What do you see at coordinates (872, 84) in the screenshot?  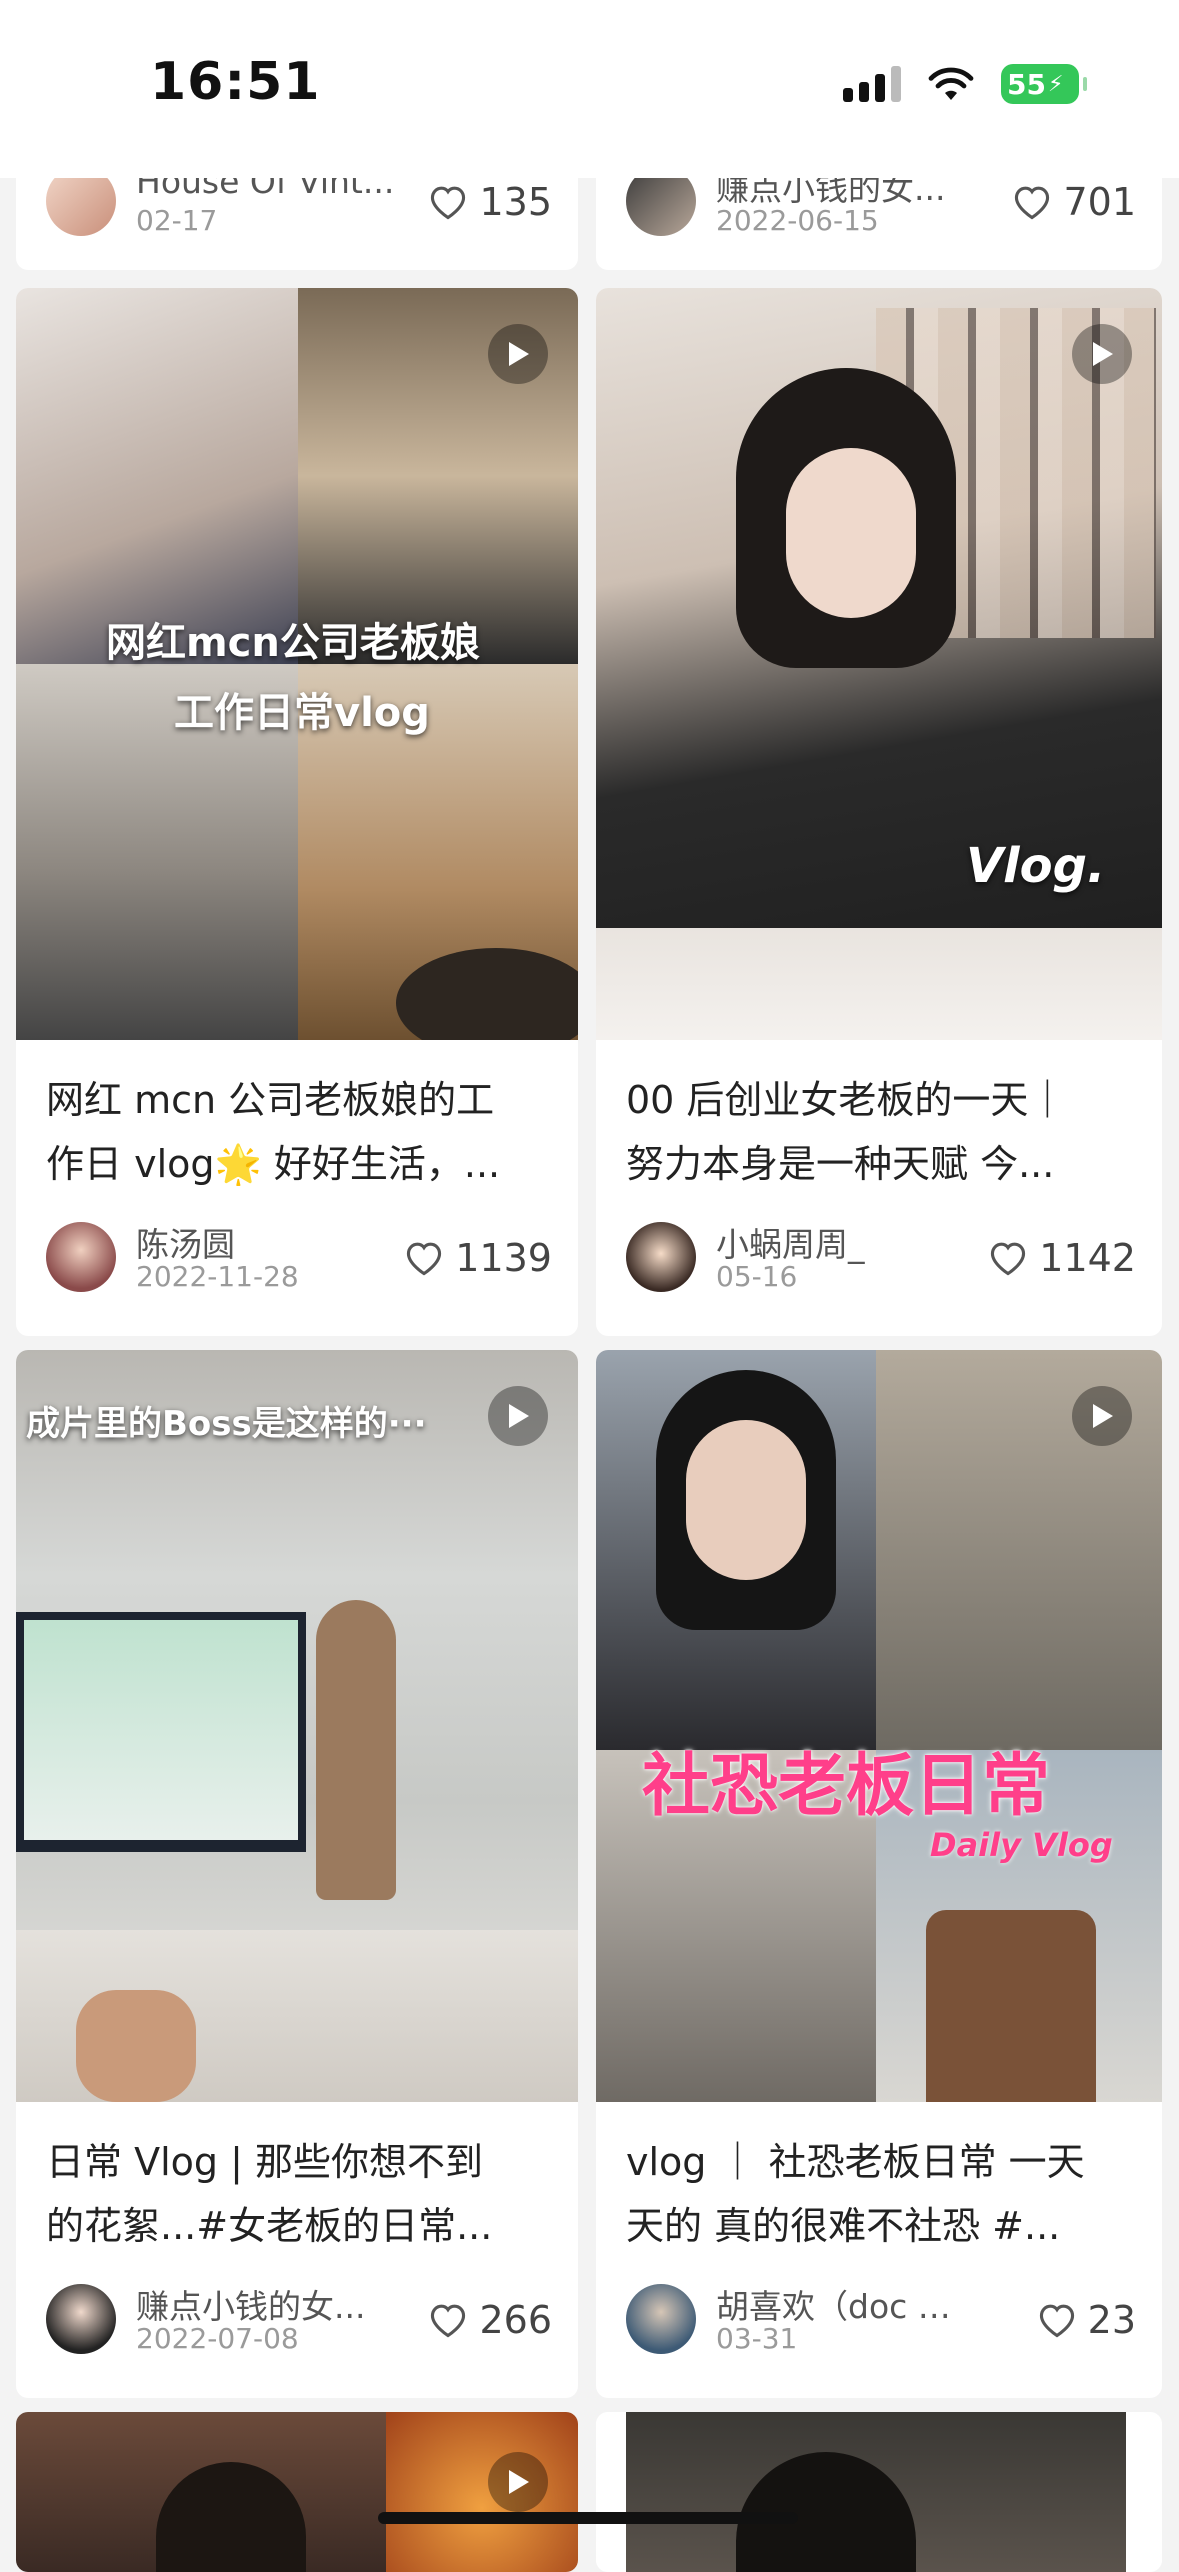 I see `cellular-signal-icon` at bounding box center [872, 84].